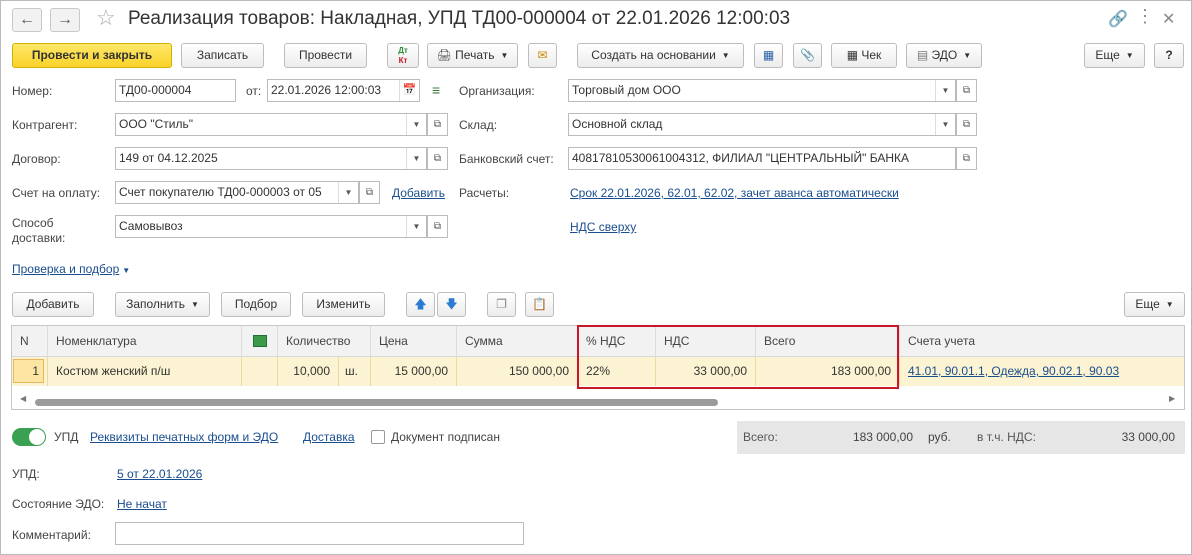 The image size is (1192, 555). I want to click on open-organization-button: ⧉, so click(966, 90).